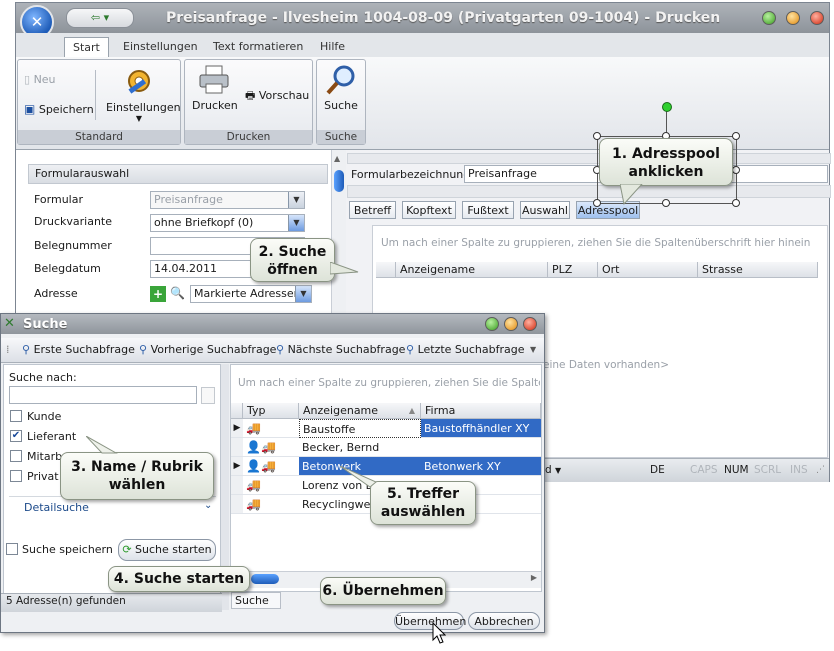 Image resolution: width=834 pixels, height=651 pixels. Describe the element at coordinates (251, 294) in the screenshot. I see `adresse-select: Markierte Adressen ▼` at that location.